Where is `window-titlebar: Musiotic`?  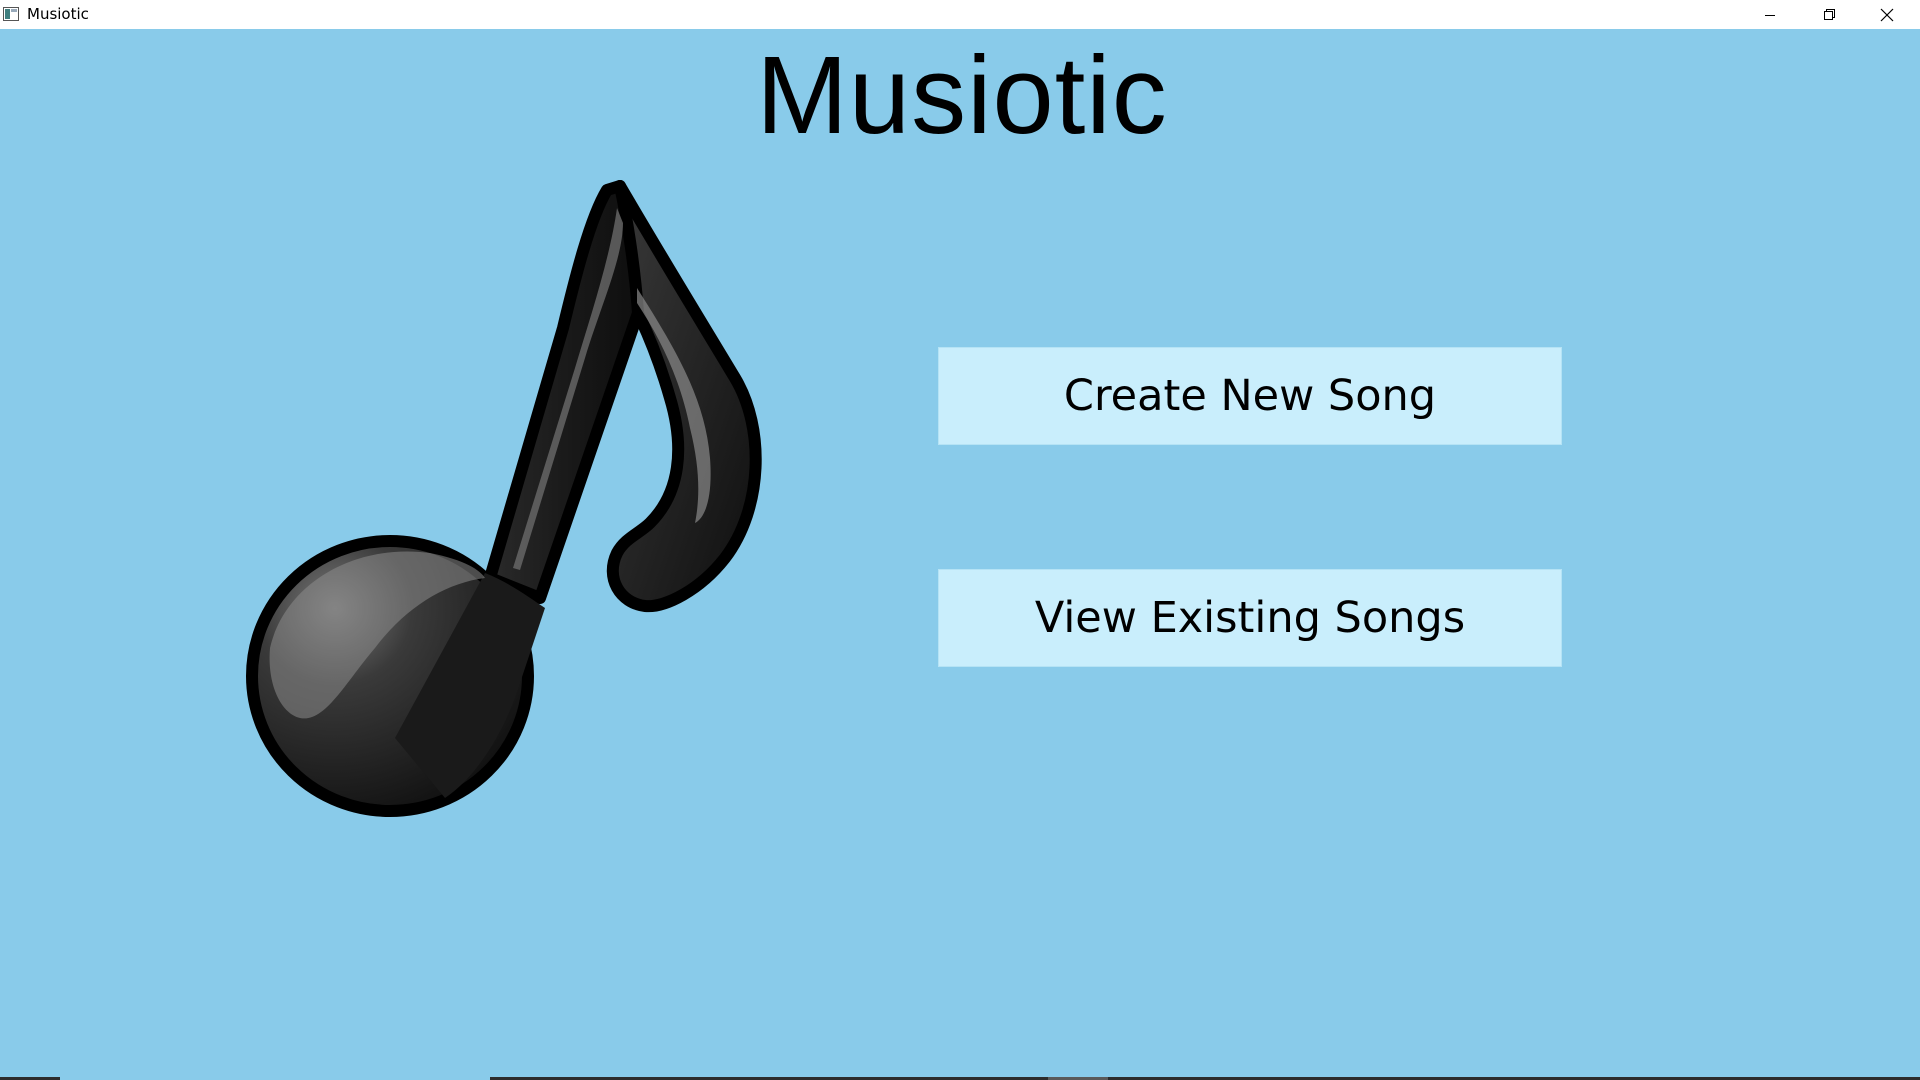 window-titlebar: Musiotic is located at coordinates (960, 14).